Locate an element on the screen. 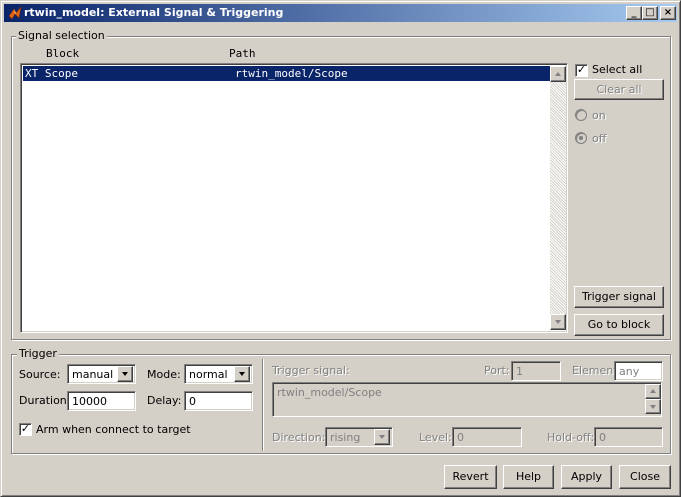 The height and width of the screenshot is (497, 681). minimize-button: _ is located at coordinates (634, 13).